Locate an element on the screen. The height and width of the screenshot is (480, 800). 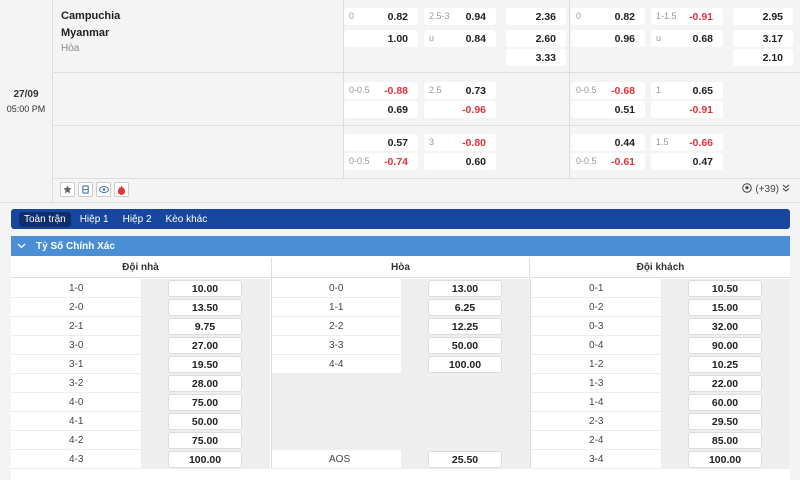
full-time-odds-cell: 0-0.5 -0.74 is located at coordinates (381, 161).